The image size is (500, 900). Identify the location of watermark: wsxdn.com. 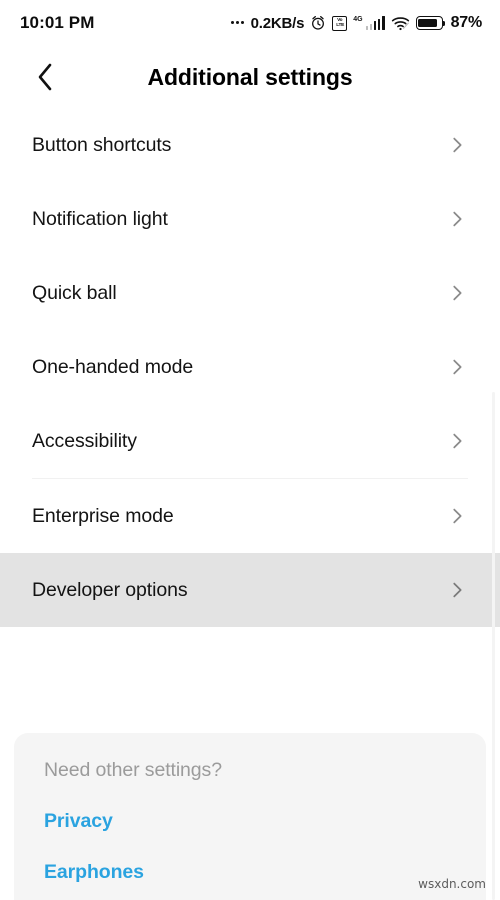
(452, 884).